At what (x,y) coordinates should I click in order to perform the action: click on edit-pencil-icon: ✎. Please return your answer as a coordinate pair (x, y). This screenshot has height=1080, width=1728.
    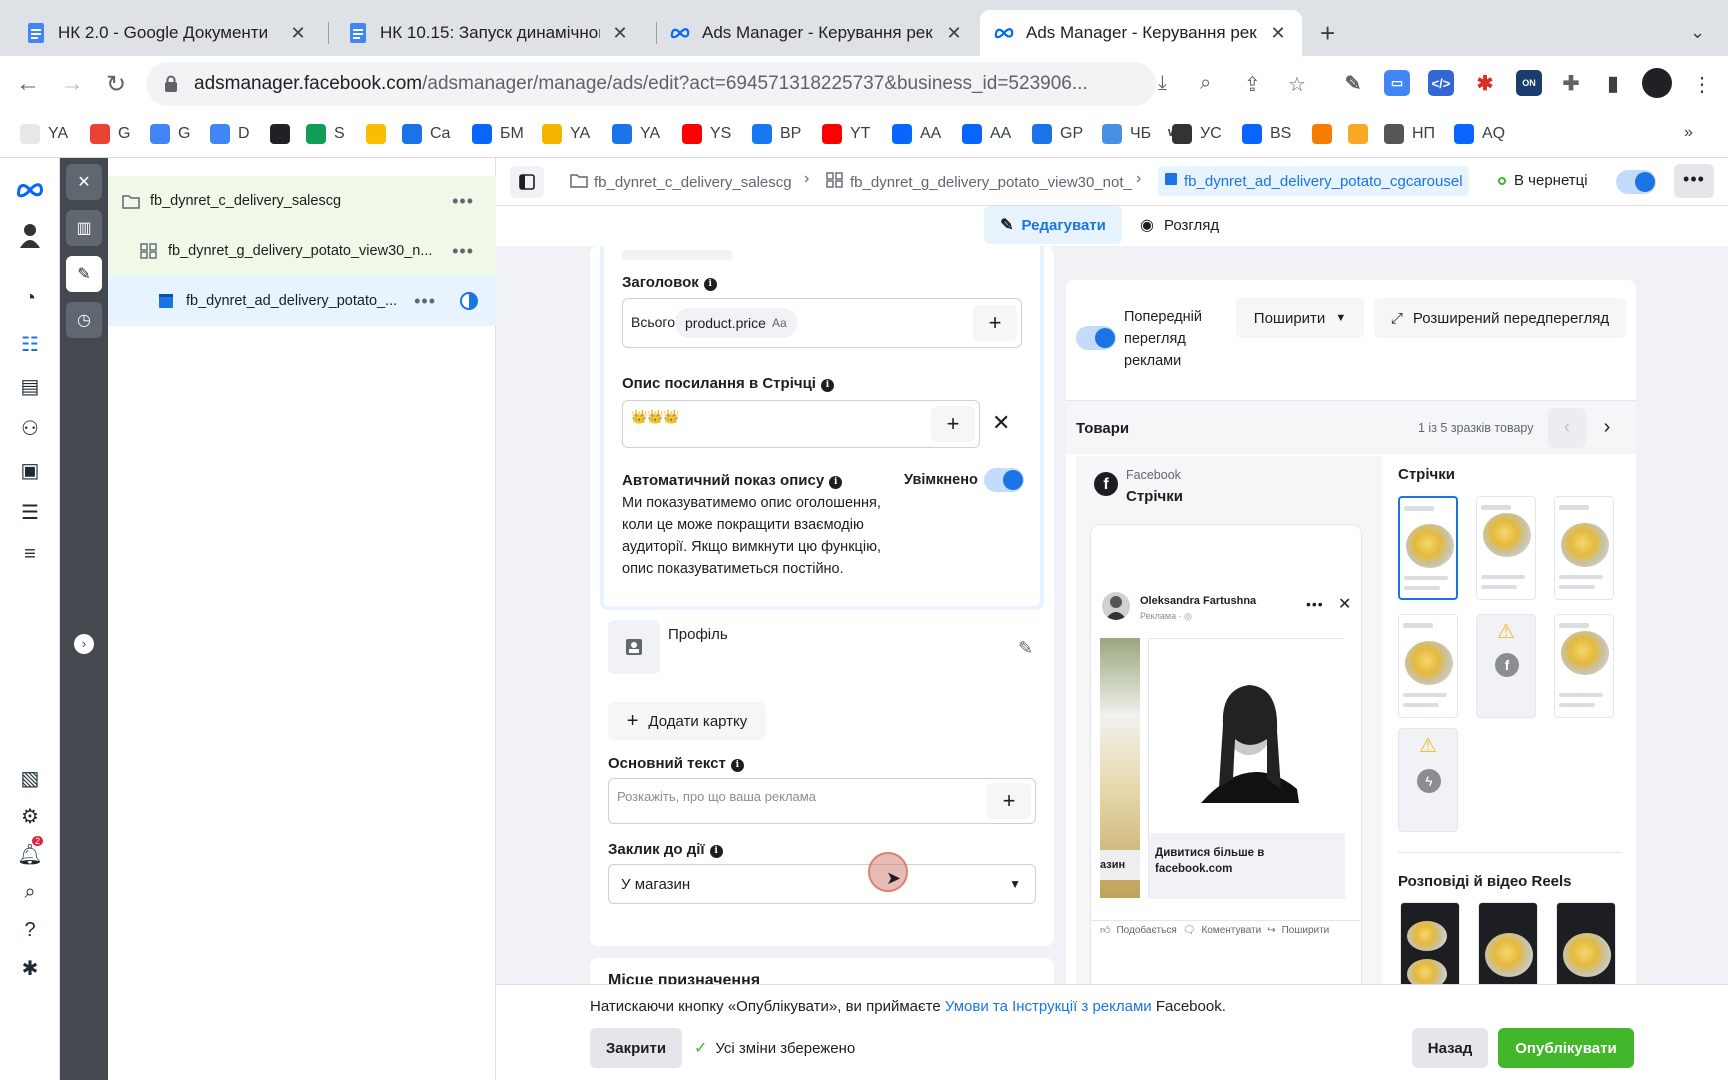
    Looking at the image, I should click on (84, 274).